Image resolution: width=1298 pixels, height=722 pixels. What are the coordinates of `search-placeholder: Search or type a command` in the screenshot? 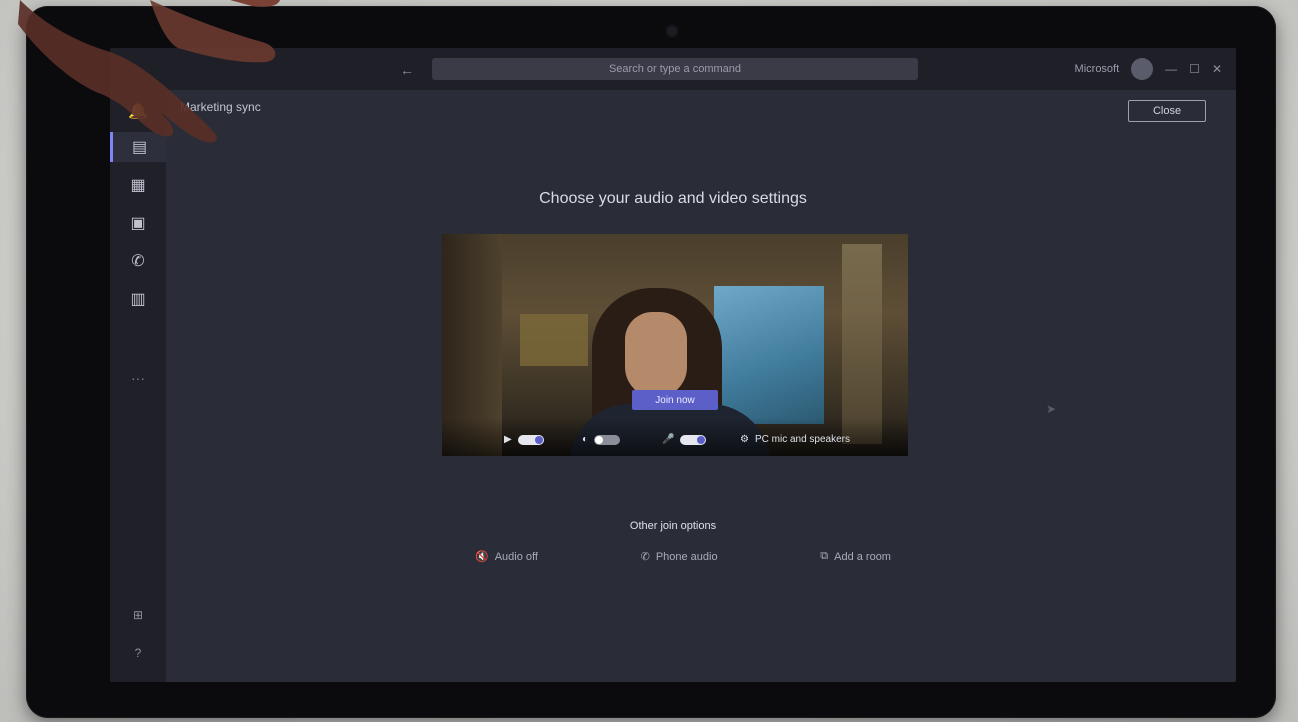 It's located at (675, 69).